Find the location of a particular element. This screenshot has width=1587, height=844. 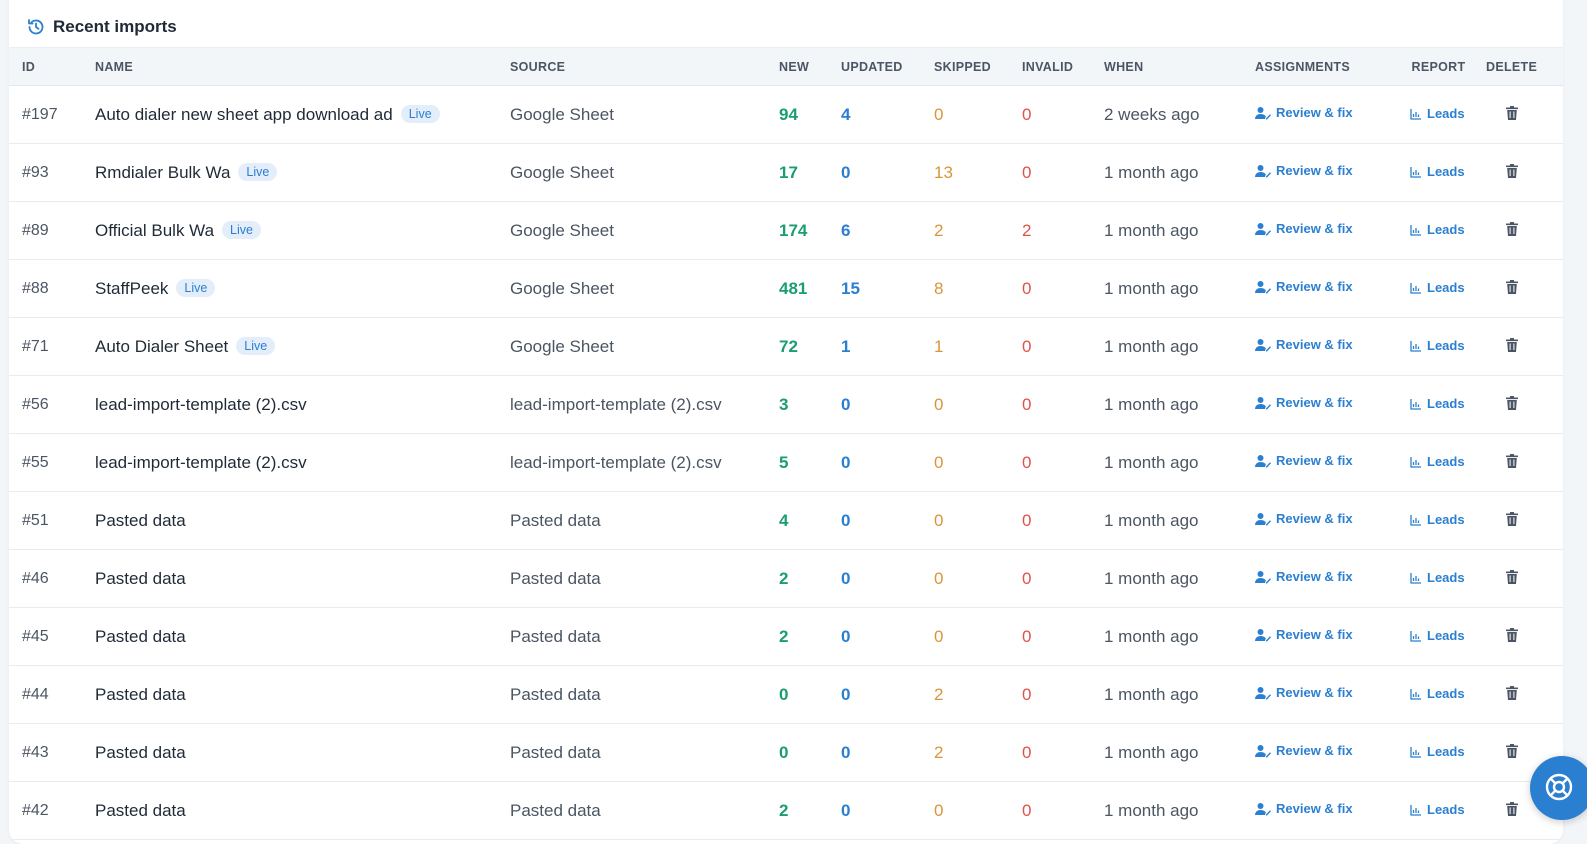

count-updated: 15 is located at coordinates (887, 288).